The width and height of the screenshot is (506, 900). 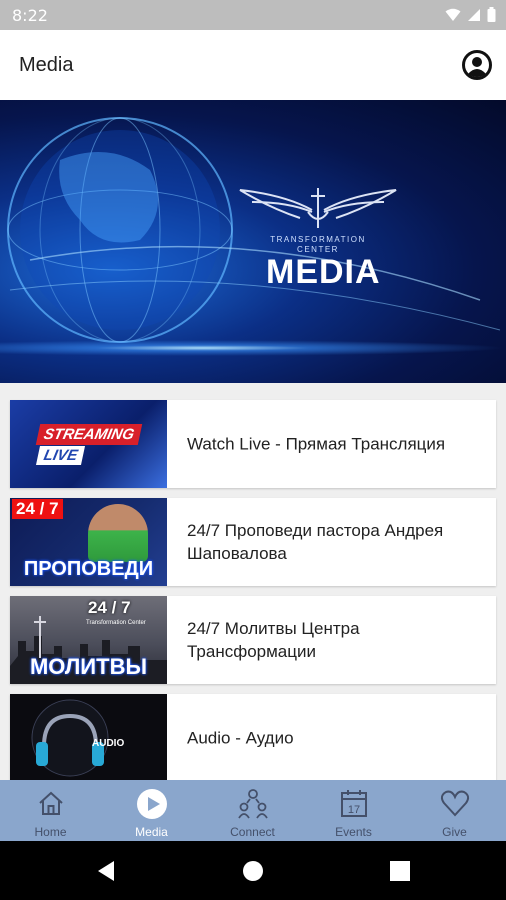 I want to click on heart-icon, so click(x=454, y=803).